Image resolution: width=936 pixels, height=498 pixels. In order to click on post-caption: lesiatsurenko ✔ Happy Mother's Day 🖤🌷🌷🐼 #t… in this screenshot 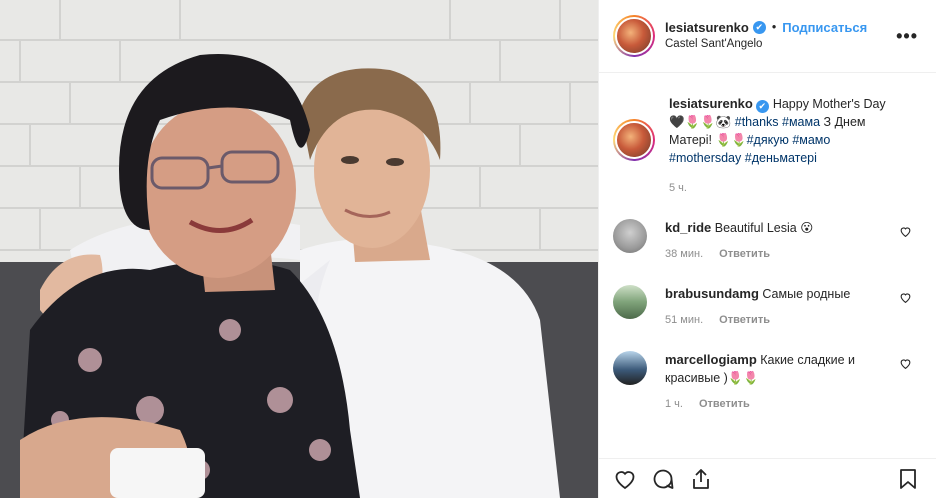, I will do `click(766, 146)`.